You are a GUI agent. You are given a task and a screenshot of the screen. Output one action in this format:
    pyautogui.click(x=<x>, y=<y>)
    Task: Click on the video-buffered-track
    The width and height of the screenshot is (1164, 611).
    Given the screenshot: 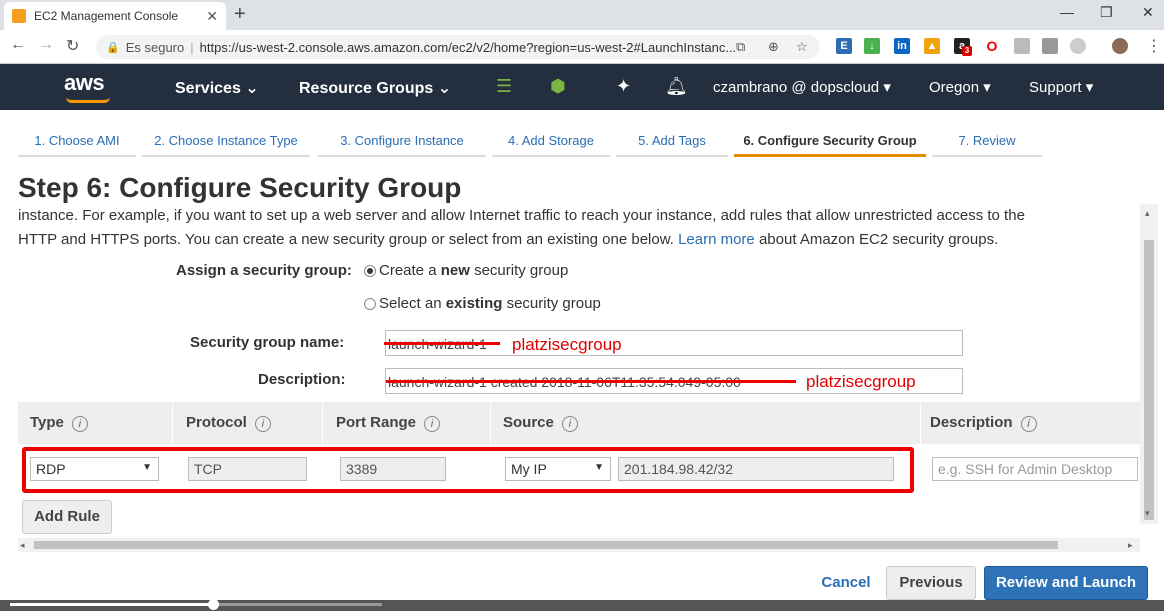 What is the action you would take?
    pyautogui.click(x=298, y=604)
    